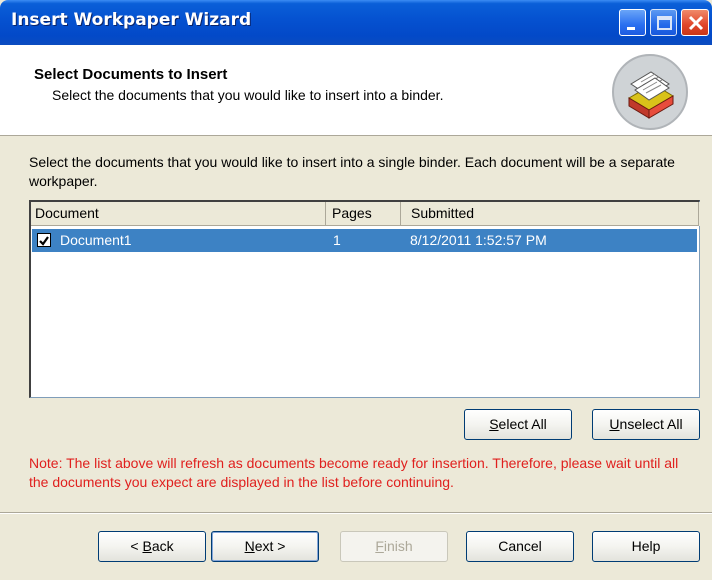 This screenshot has width=712, height=580. Describe the element at coordinates (646, 424) in the screenshot. I see `unselect-all-button: Unselect All` at that location.